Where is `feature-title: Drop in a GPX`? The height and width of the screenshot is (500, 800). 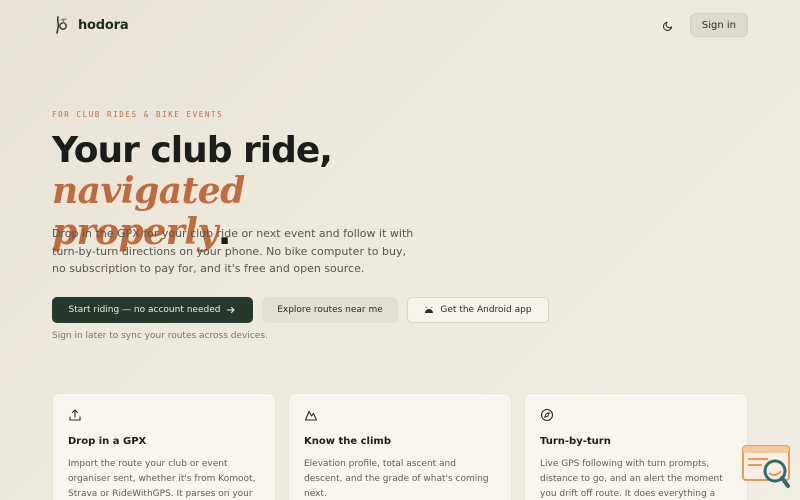
feature-title: Drop in a GPX is located at coordinates (107, 441).